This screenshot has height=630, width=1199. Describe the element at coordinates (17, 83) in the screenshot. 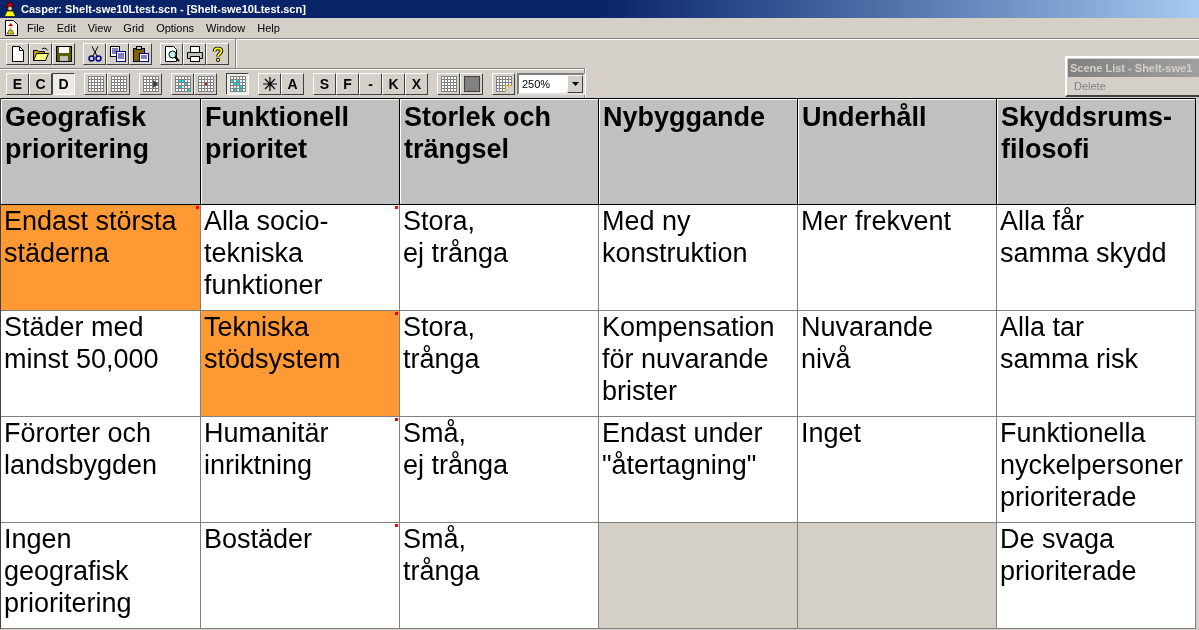

I see `mode-button: E` at that location.